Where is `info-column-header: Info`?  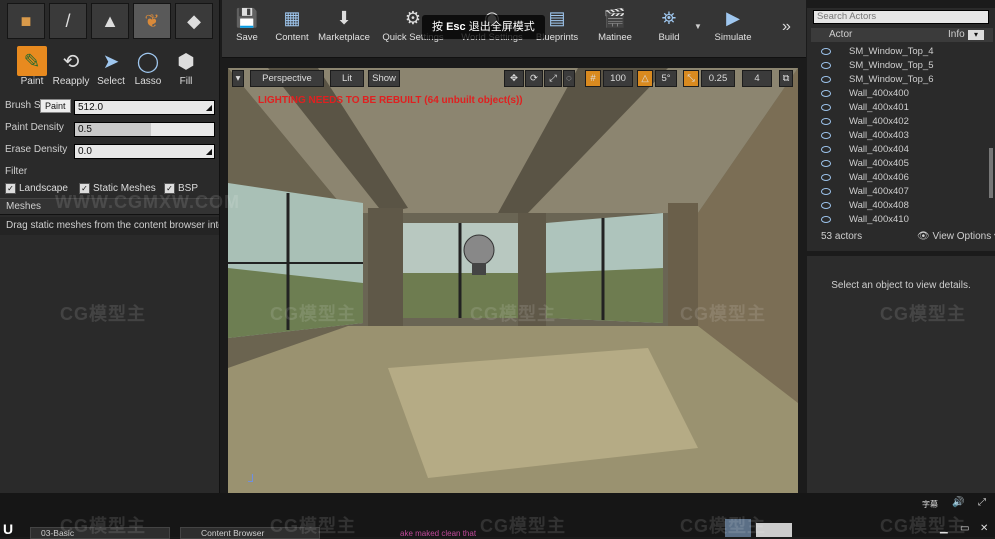 info-column-header: Info is located at coordinates (956, 34).